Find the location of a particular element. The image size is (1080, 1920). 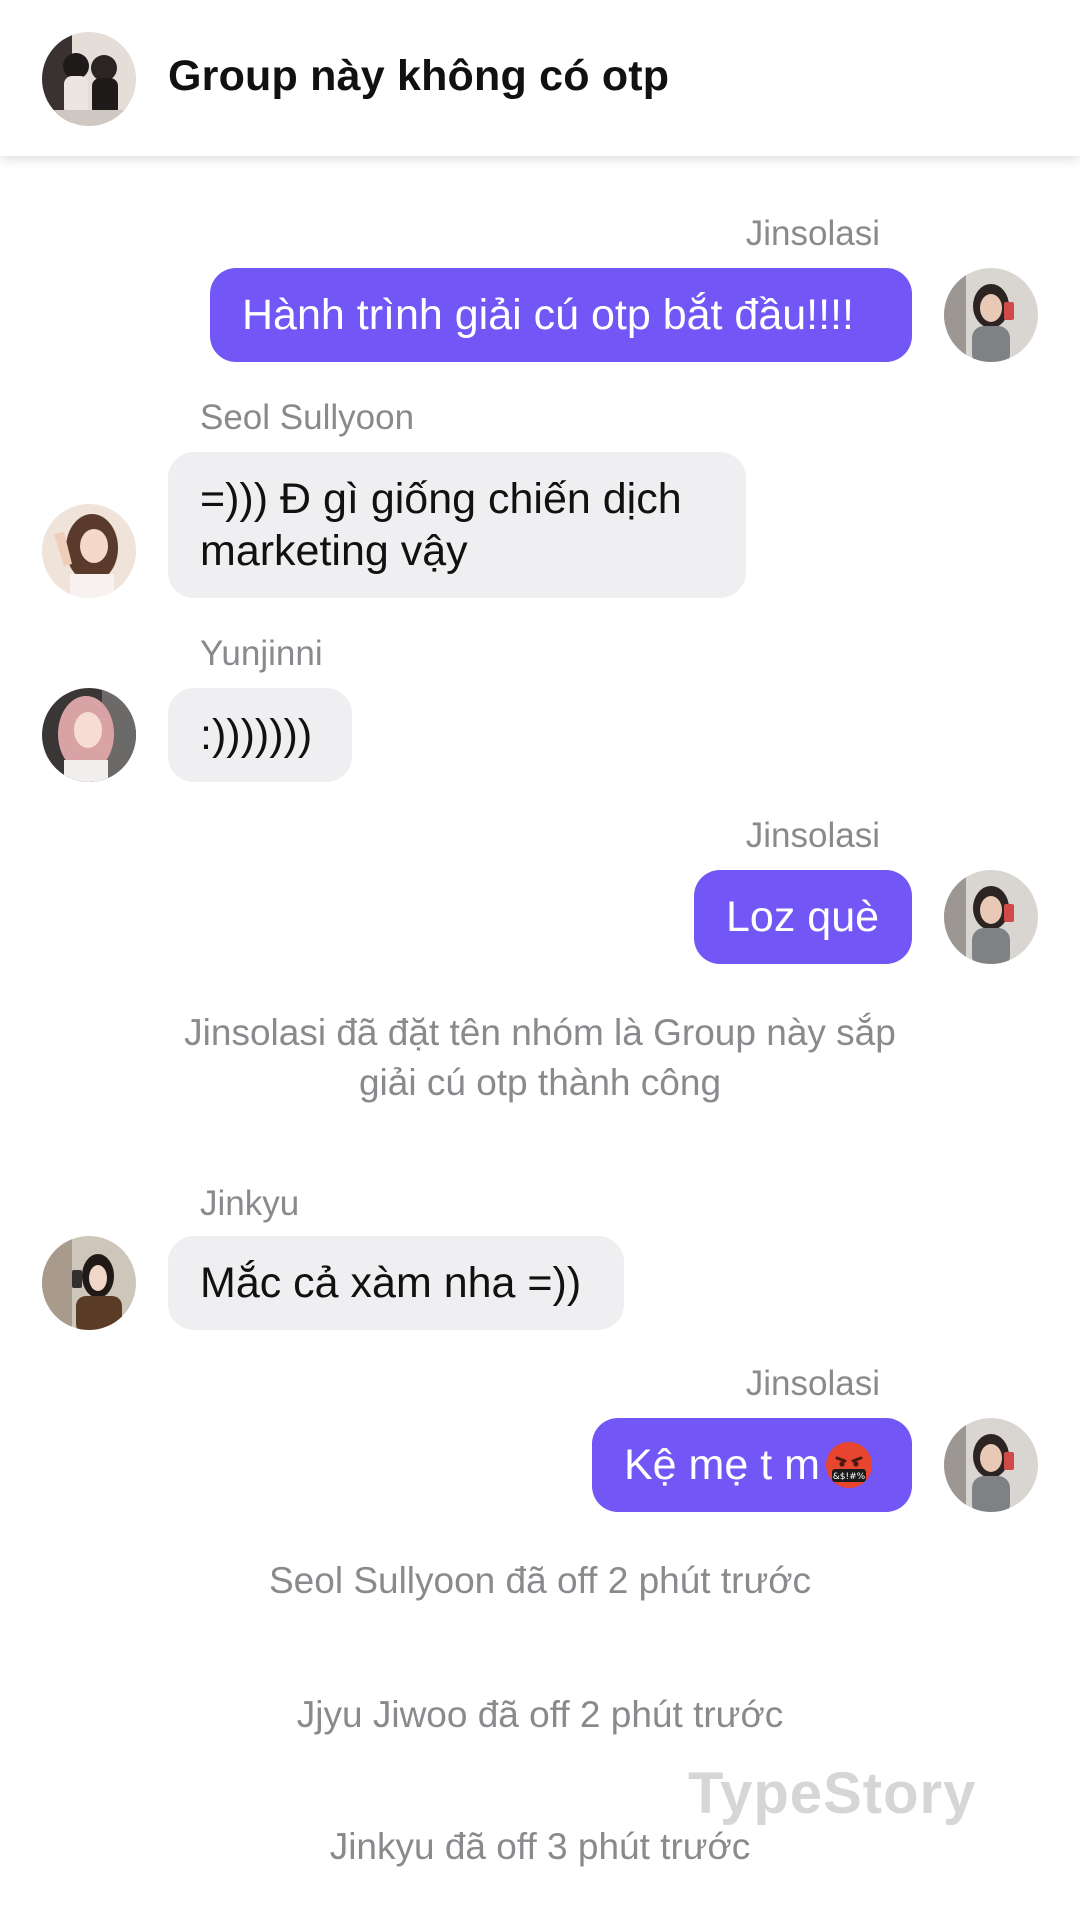

system-message-line: giải cú otp thành công is located at coordinates (540, 1082).